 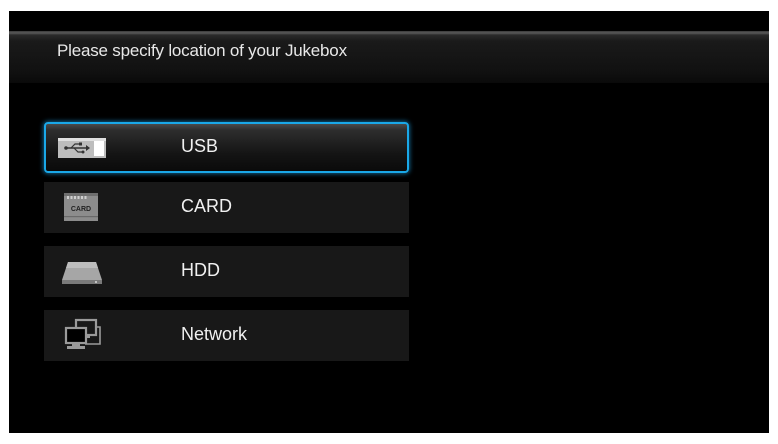 What do you see at coordinates (81, 209) in the screenshot?
I see `card-icon-text: CARD` at bounding box center [81, 209].